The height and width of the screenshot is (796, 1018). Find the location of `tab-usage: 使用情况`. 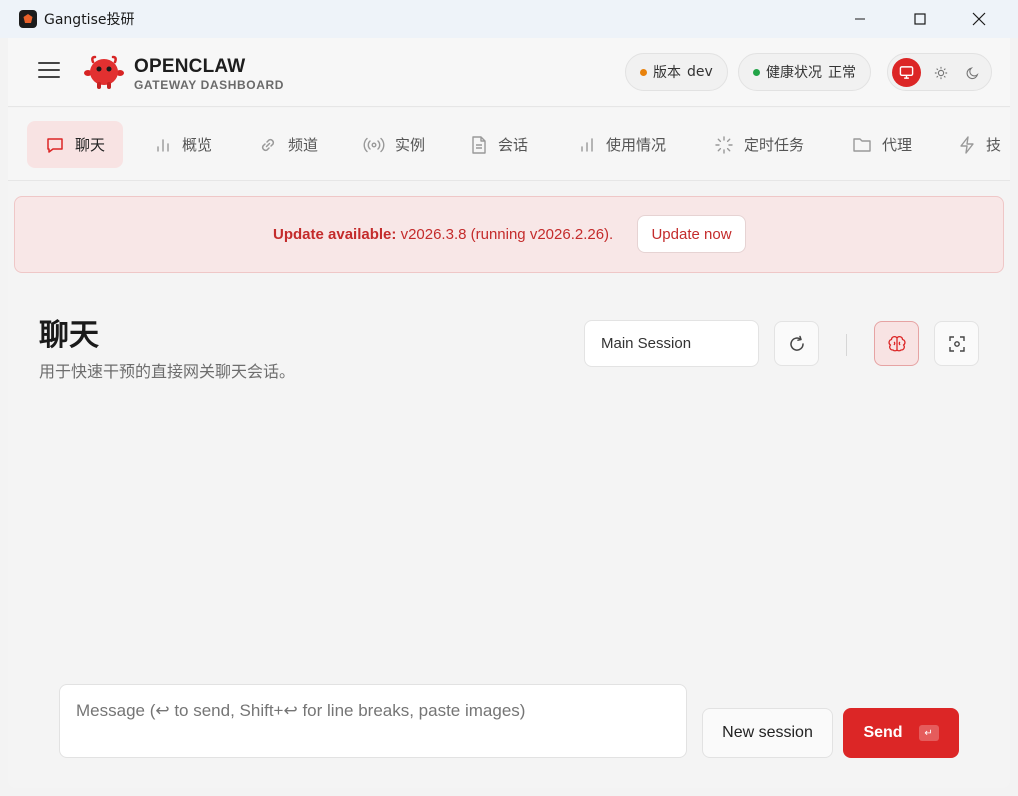

tab-usage: 使用情况 is located at coordinates (622, 144).